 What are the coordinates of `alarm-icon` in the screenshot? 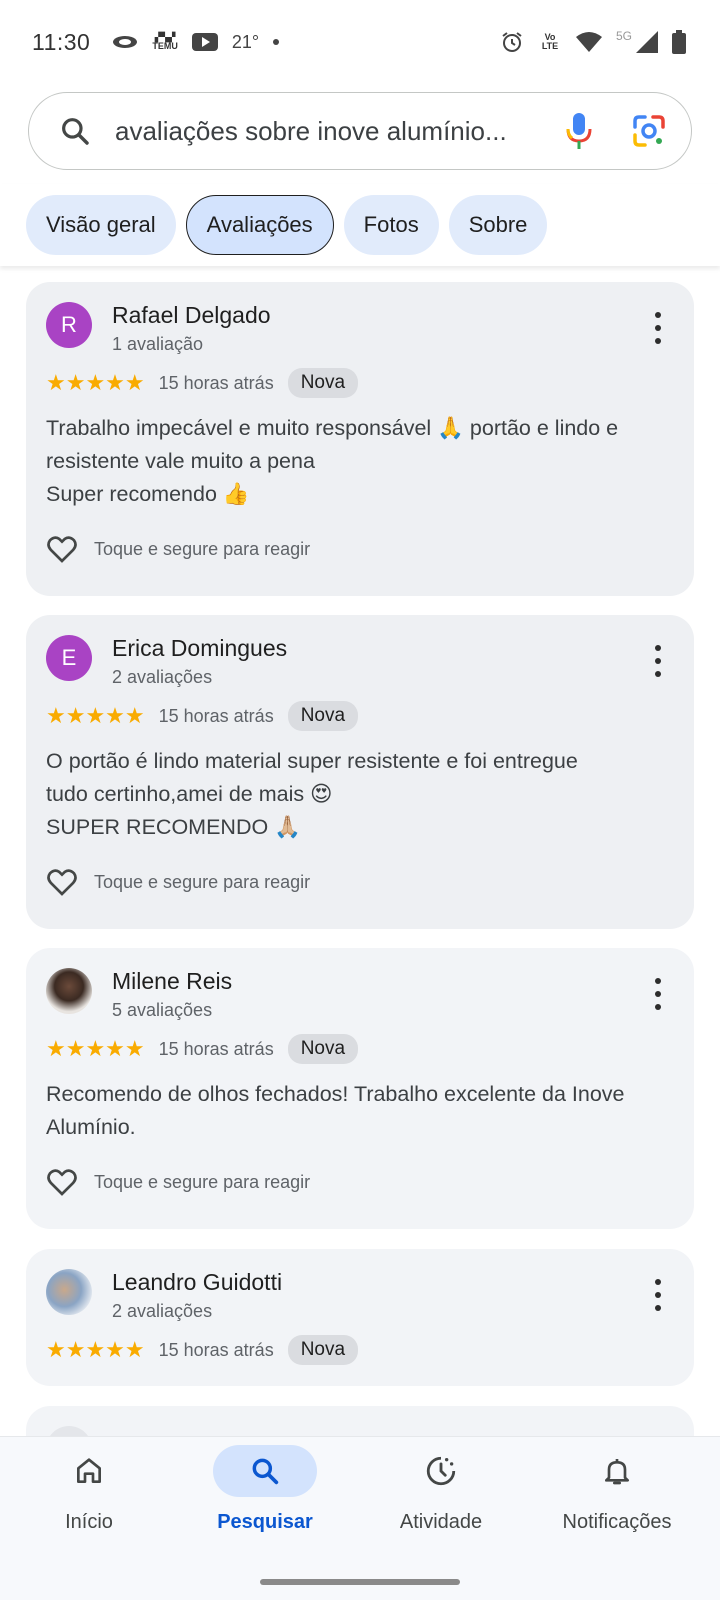 It's located at (512, 42).